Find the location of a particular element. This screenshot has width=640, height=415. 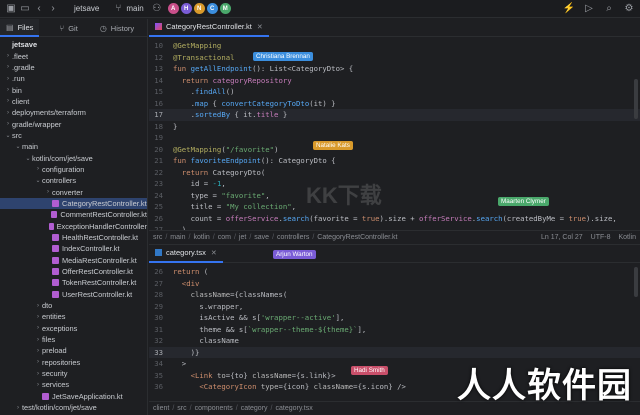

tree-file: TokenRestController.kt is located at coordinates (73, 282).